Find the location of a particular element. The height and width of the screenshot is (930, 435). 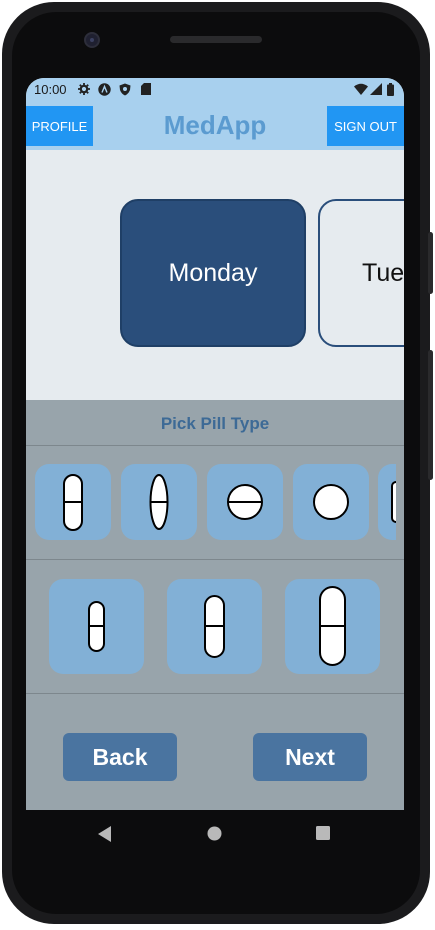

signal-icon is located at coordinates (376, 89).